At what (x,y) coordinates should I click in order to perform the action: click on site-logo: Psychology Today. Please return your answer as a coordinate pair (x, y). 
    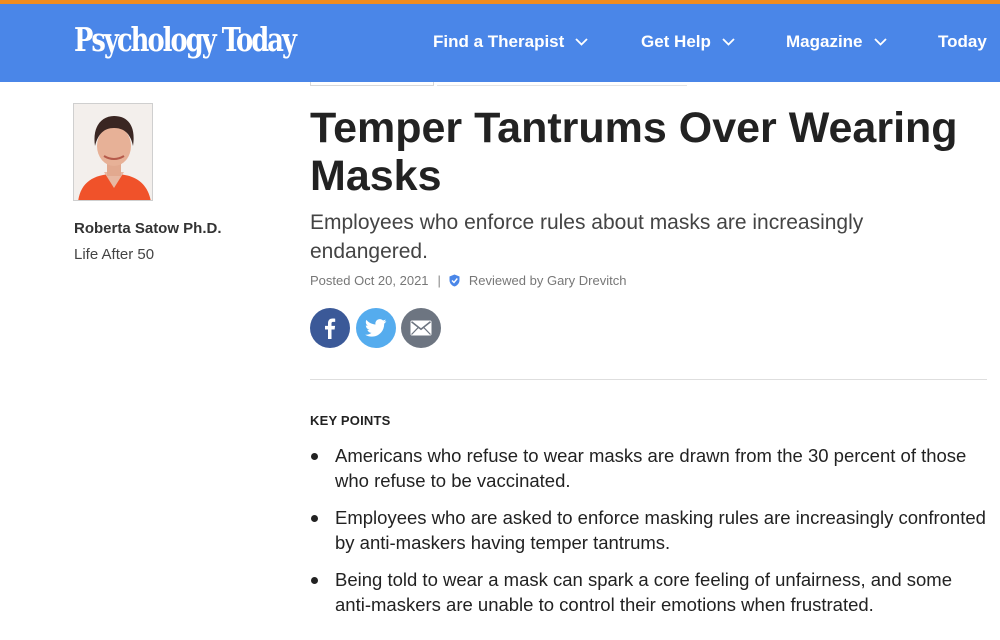
    Looking at the image, I should click on (185, 39).